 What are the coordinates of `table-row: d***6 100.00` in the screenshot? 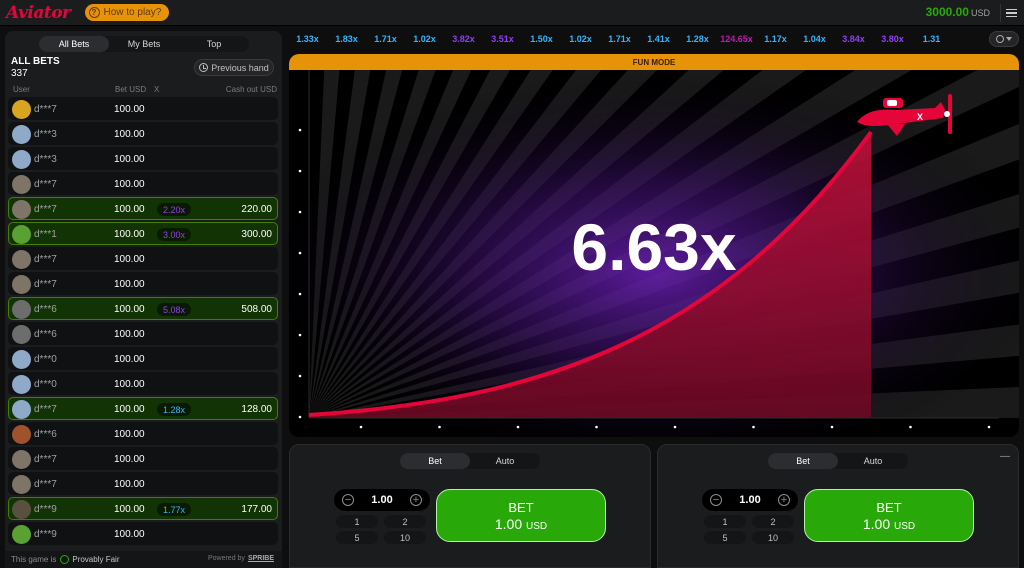 It's located at (143, 333).